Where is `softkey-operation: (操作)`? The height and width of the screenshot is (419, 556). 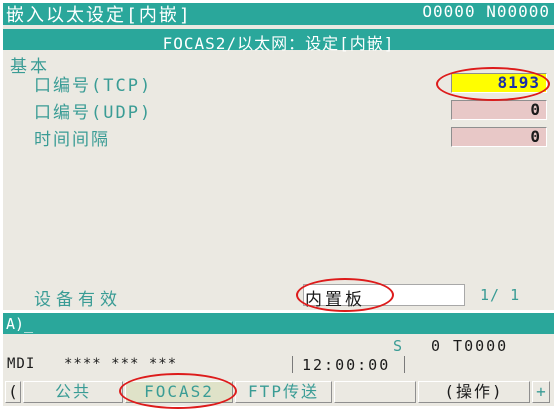
softkey-operation: (操作) is located at coordinates (474, 392).